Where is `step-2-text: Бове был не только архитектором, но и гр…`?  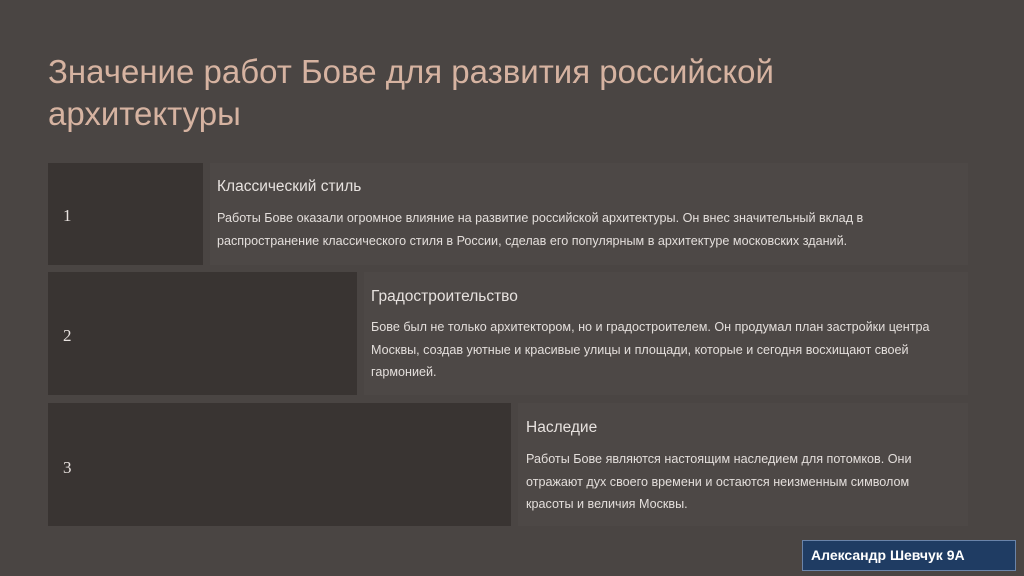
step-2-text: Бове был не только архитектором, но и гр… is located at coordinates (650, 349).